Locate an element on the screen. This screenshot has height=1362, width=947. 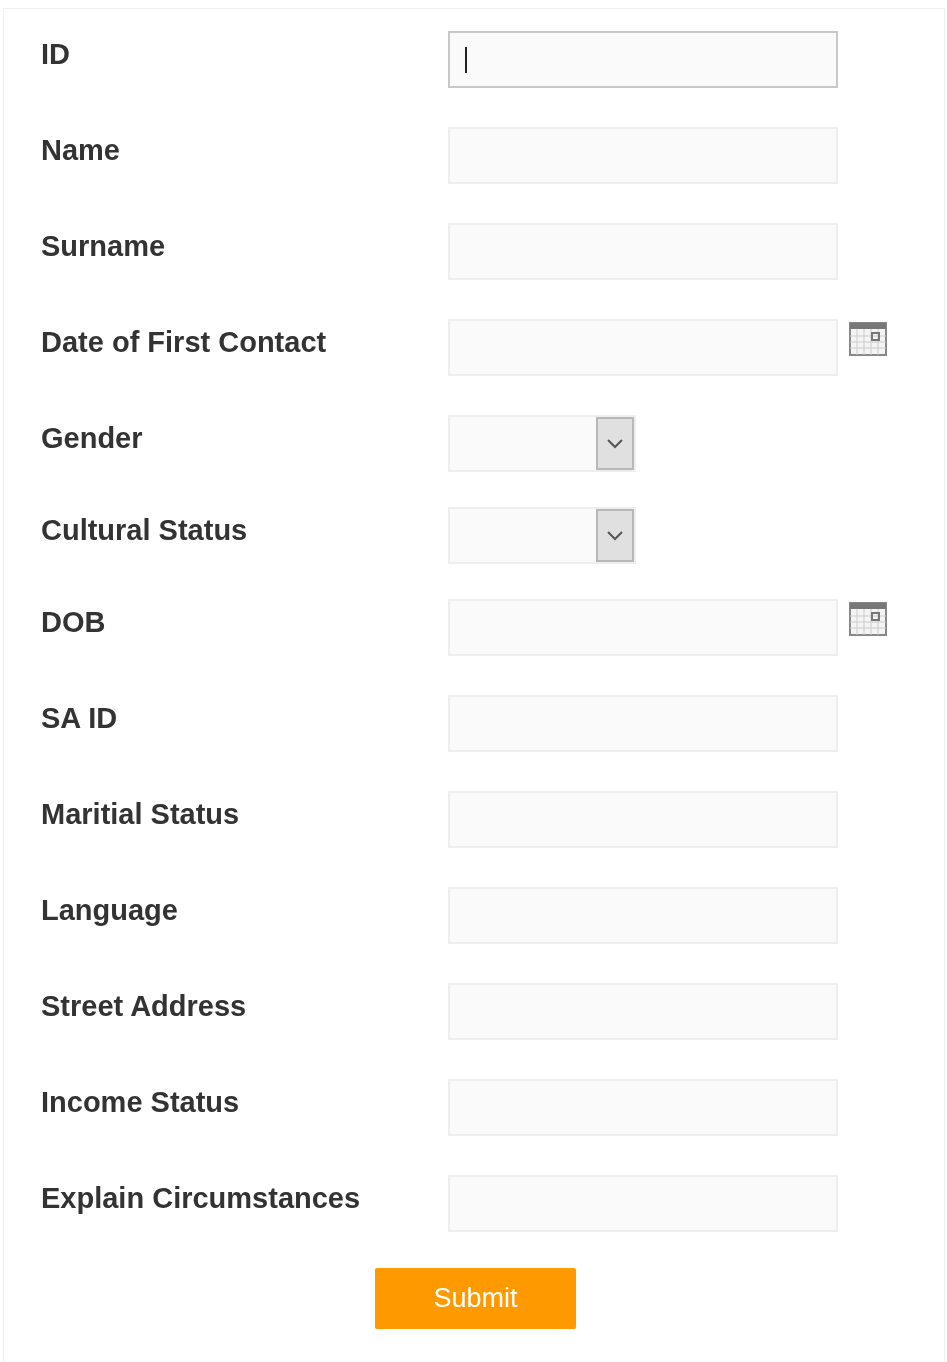
field-label: SA ID is located at coordinates (80, 718).